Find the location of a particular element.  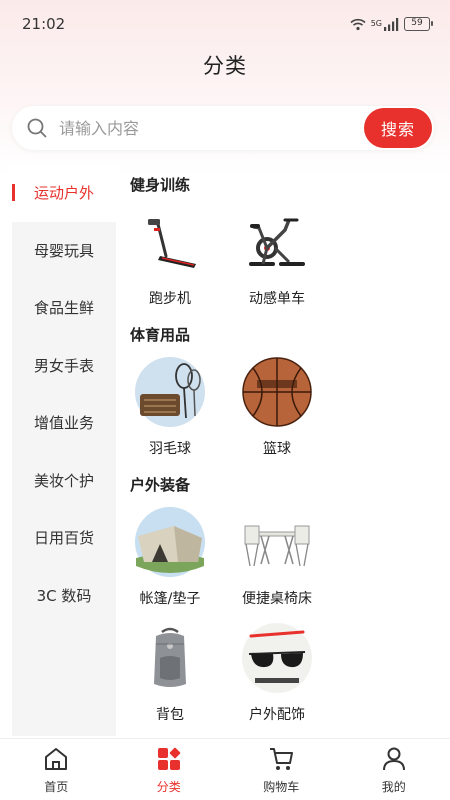

section-title-outdoor-gear: 户外装备 is located at coordinates (160, 485).